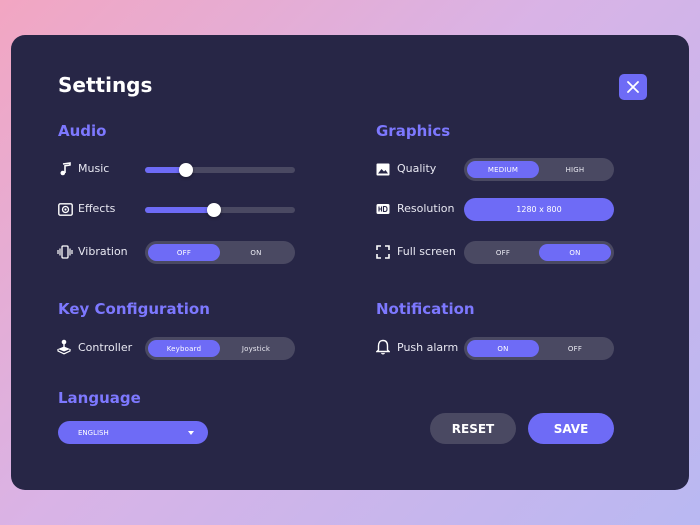 This screenshot has height=525, width=700. Describe the element at coordinates (99, 398) in the screenshot. I see `language-heading: Language` at that location.